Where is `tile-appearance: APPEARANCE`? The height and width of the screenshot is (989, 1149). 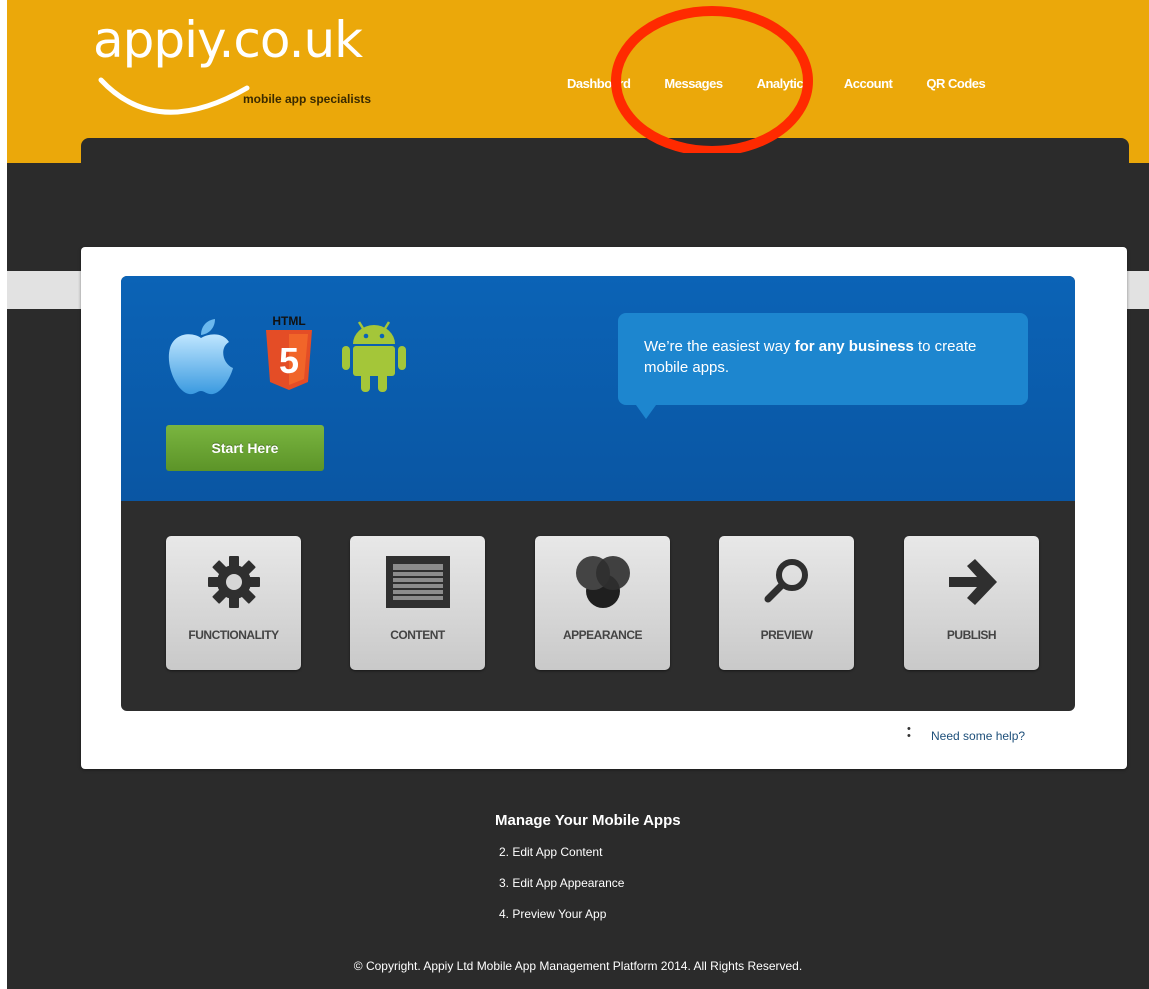
tile-appearance: APPEARANCE is located at coordinates (602, 603).